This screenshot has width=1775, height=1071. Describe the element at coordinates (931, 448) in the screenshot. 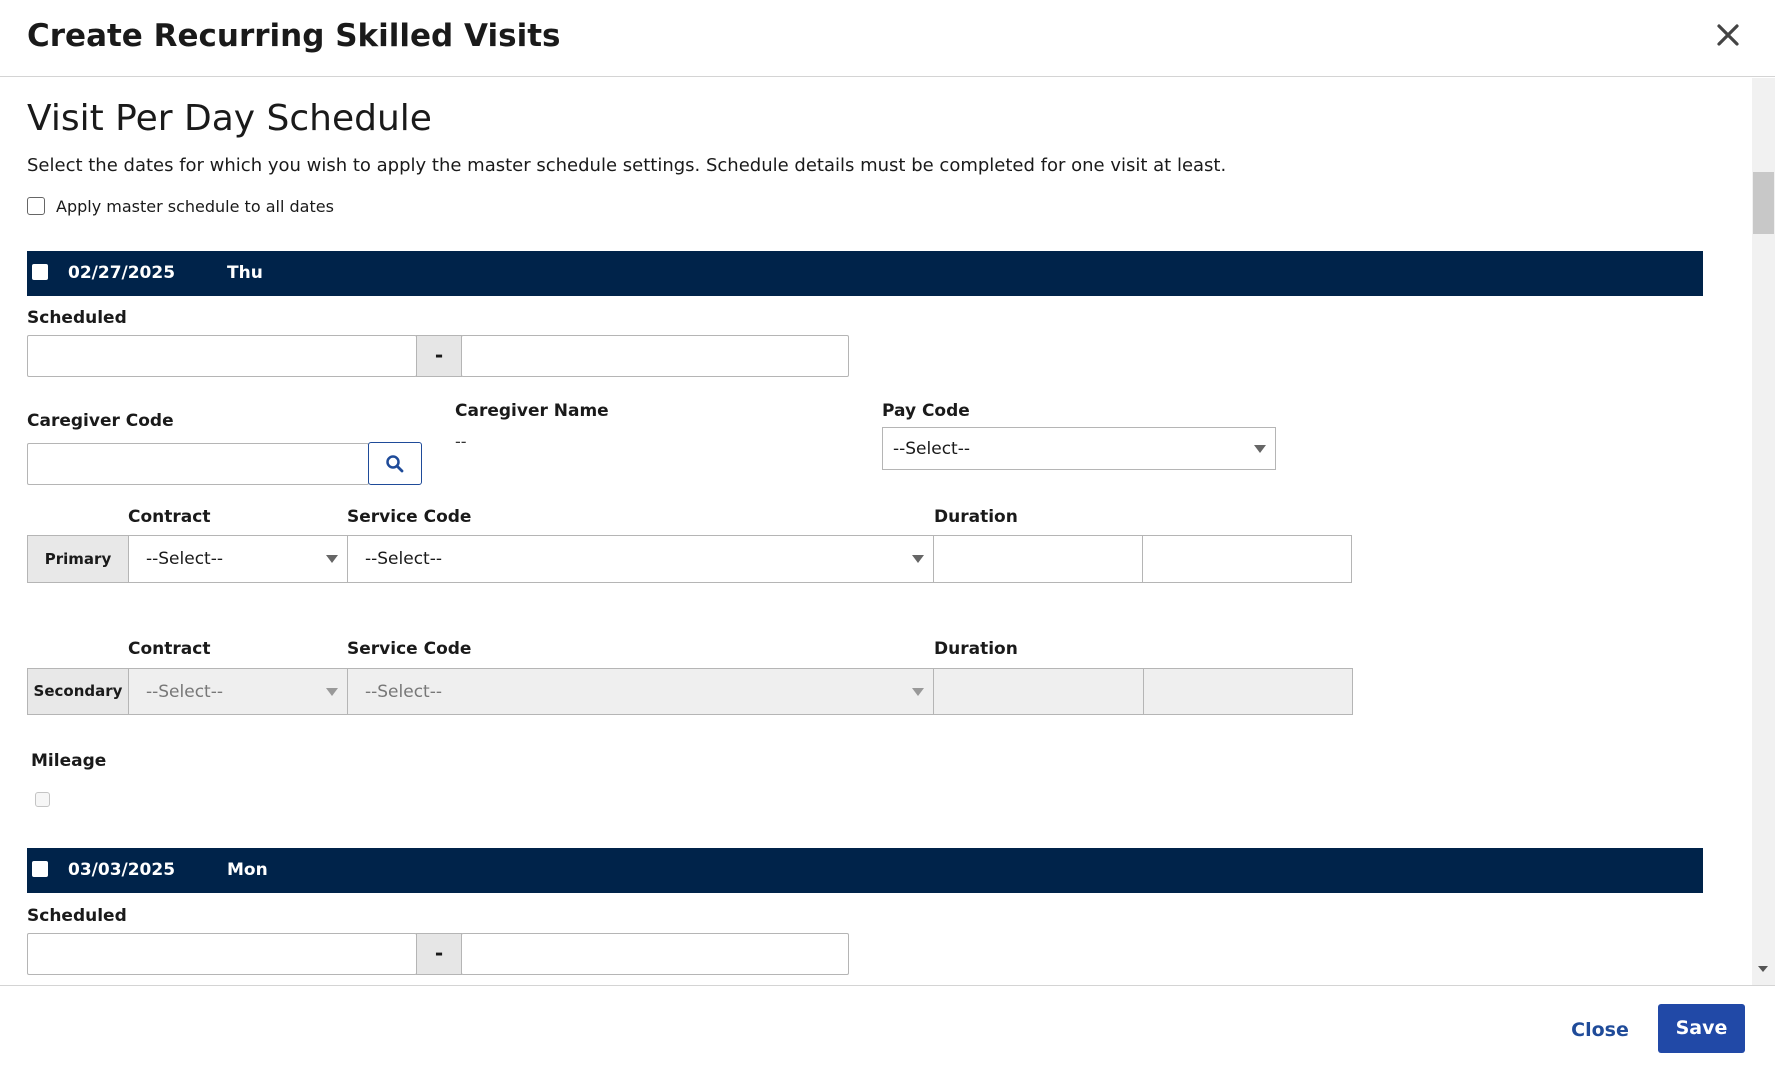

I see `pay-code-select-value: --Select--` at that location.